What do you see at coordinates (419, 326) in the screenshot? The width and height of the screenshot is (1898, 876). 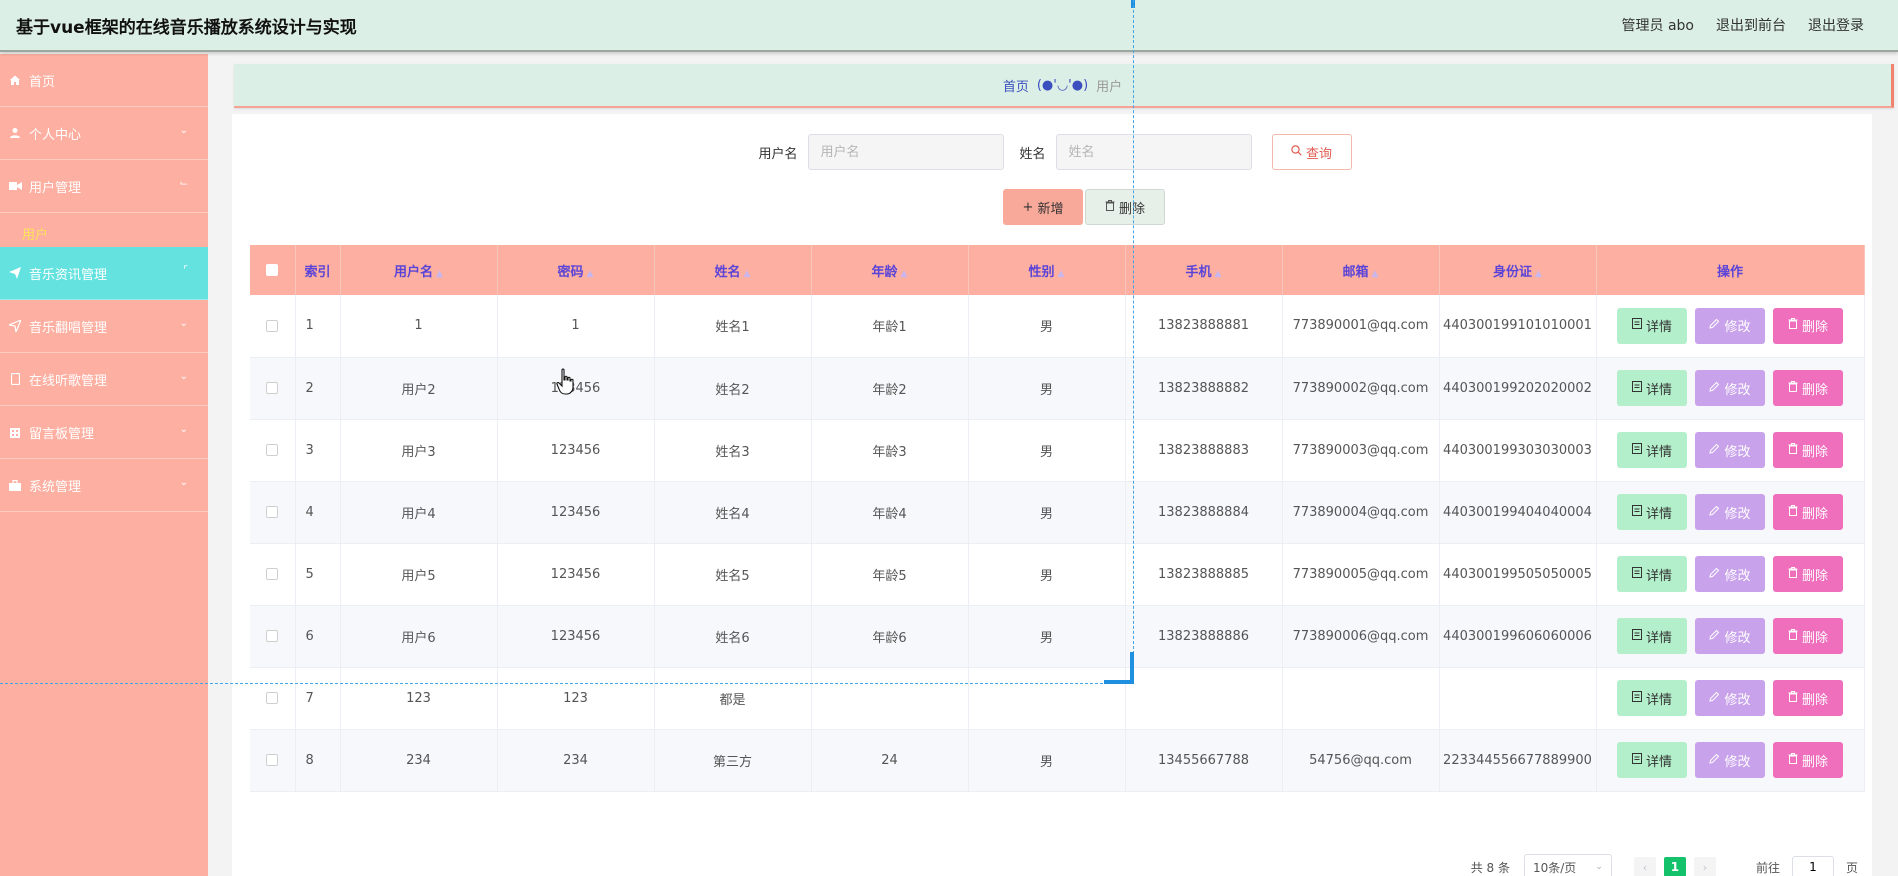 I see `cell-username: 1` at bounding box center [419, 326].